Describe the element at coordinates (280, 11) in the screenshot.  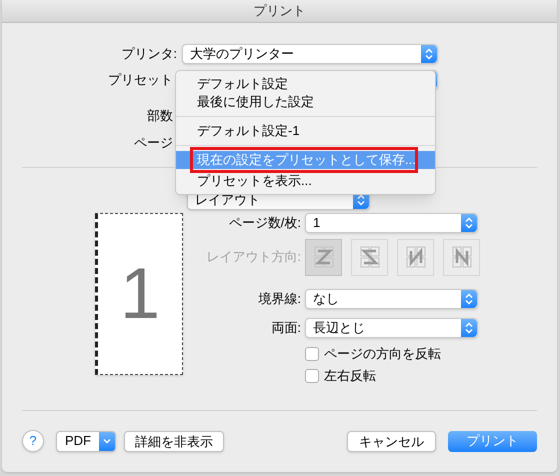
I see `window-title: プリント` at that location.